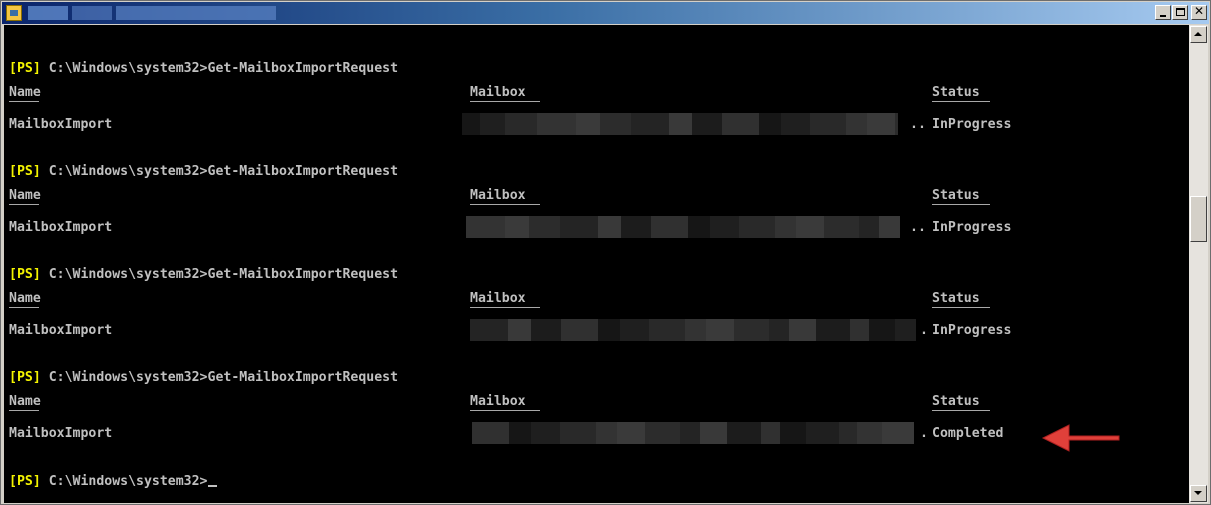  I want to click on scrollbar-thumb, so click(1198, 219).